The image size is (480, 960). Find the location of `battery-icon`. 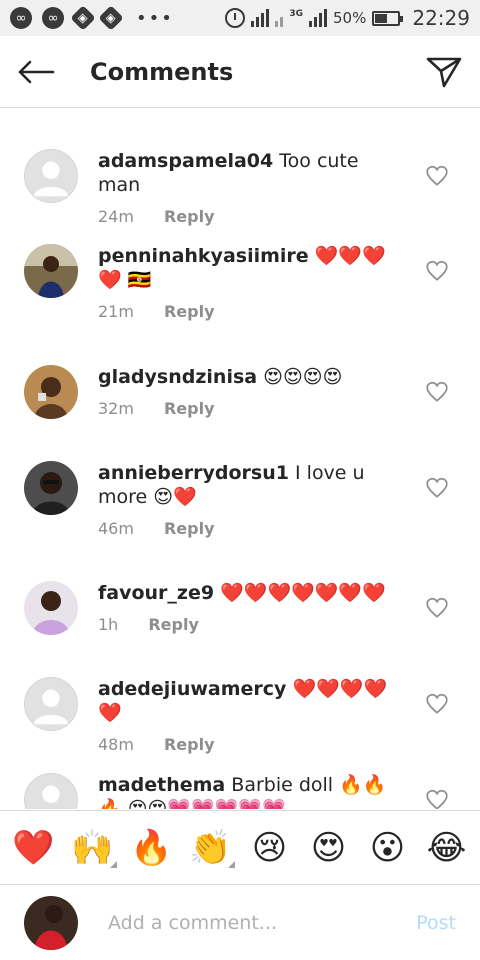

battery-icon is located at coordinates (388, 18).